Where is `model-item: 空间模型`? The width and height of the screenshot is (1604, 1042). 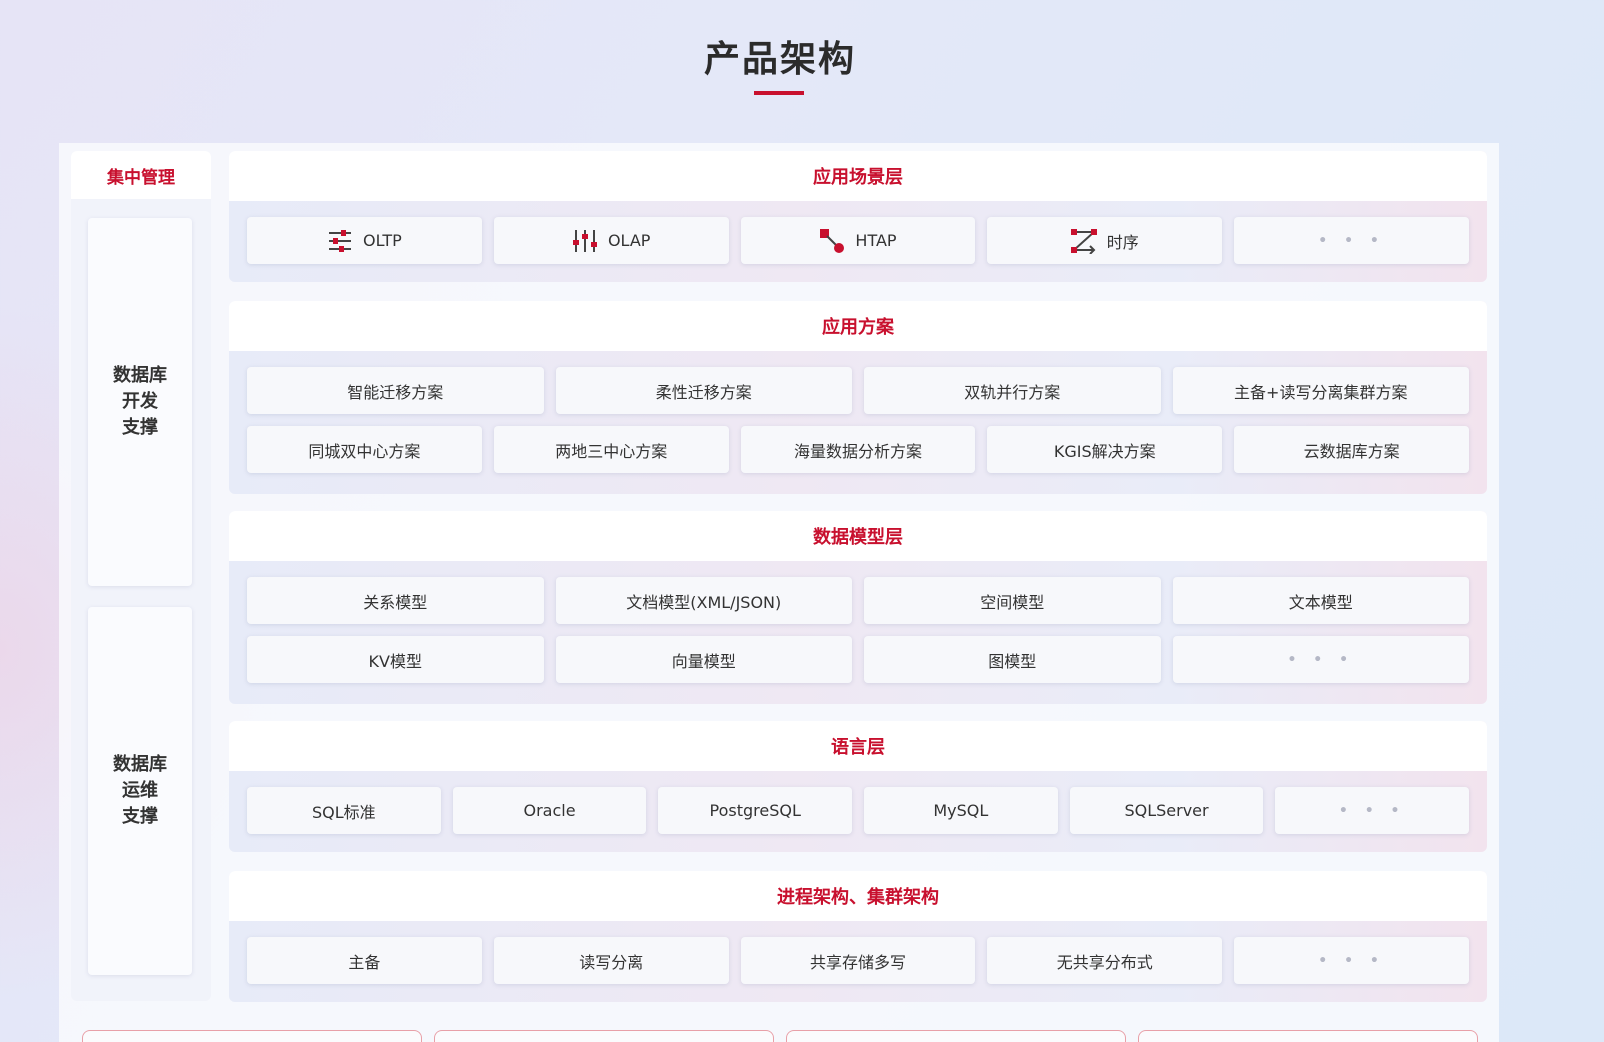 model-item: 空间模型 is located at coordinates (1012, 600).